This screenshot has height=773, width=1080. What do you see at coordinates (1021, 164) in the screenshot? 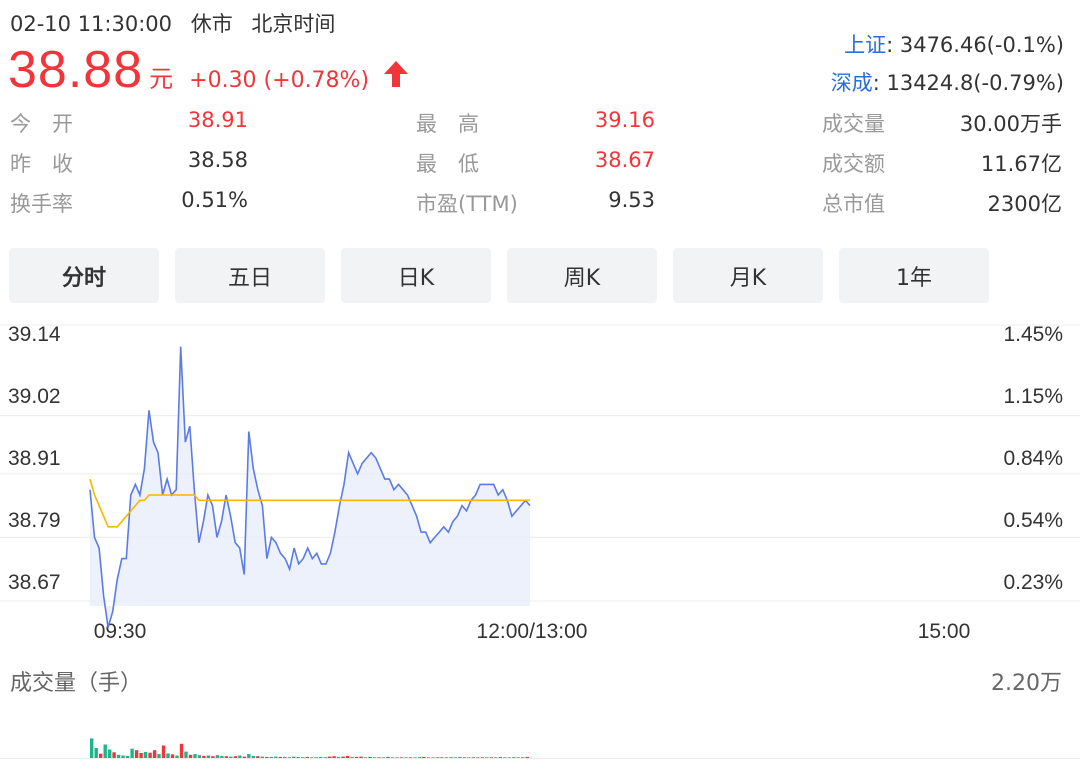
I see `stat-value: 11.67亿` at bounding box center [1021, 164].